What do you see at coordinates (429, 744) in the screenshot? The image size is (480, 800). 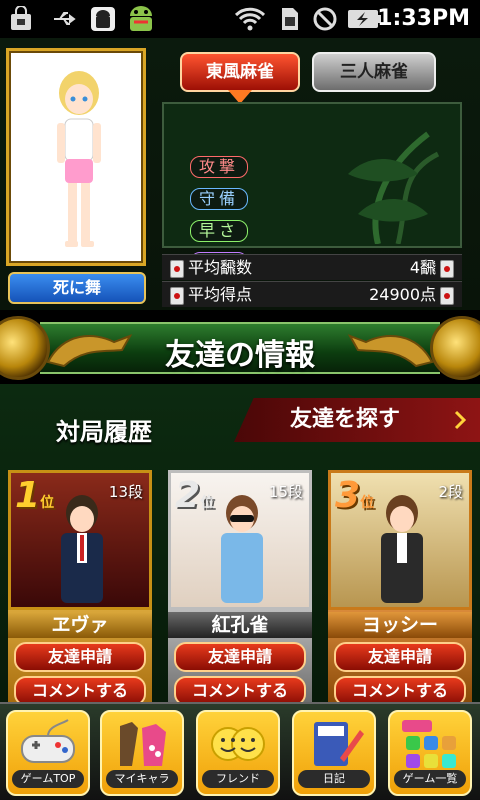 I see `game-list-icon` at bounding box center [429, 744].